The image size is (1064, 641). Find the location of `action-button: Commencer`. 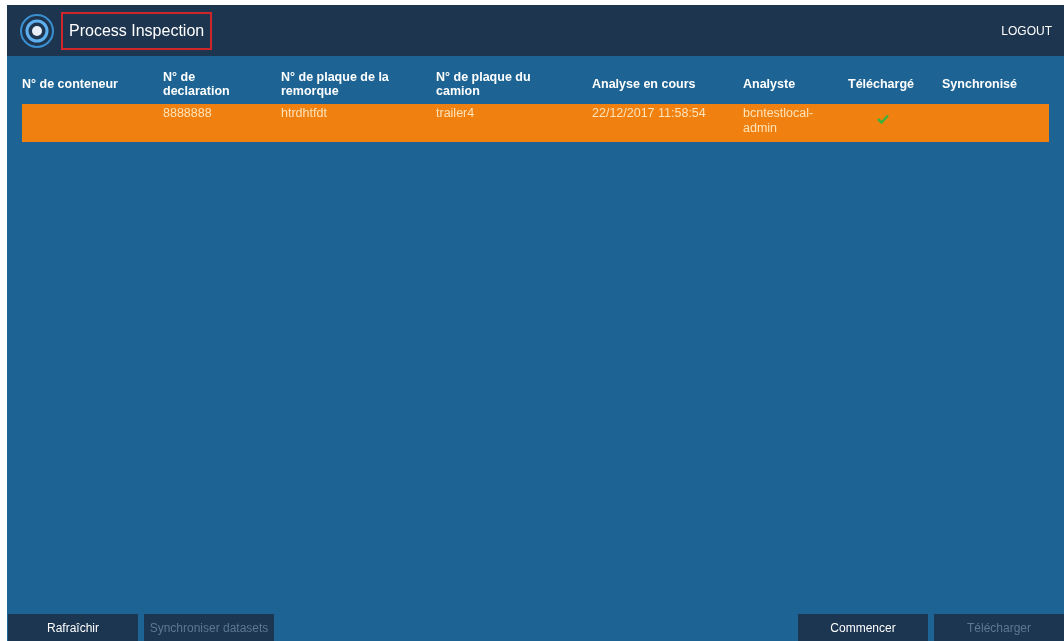

action-button: Commencer is located at coordinates (863, 627).